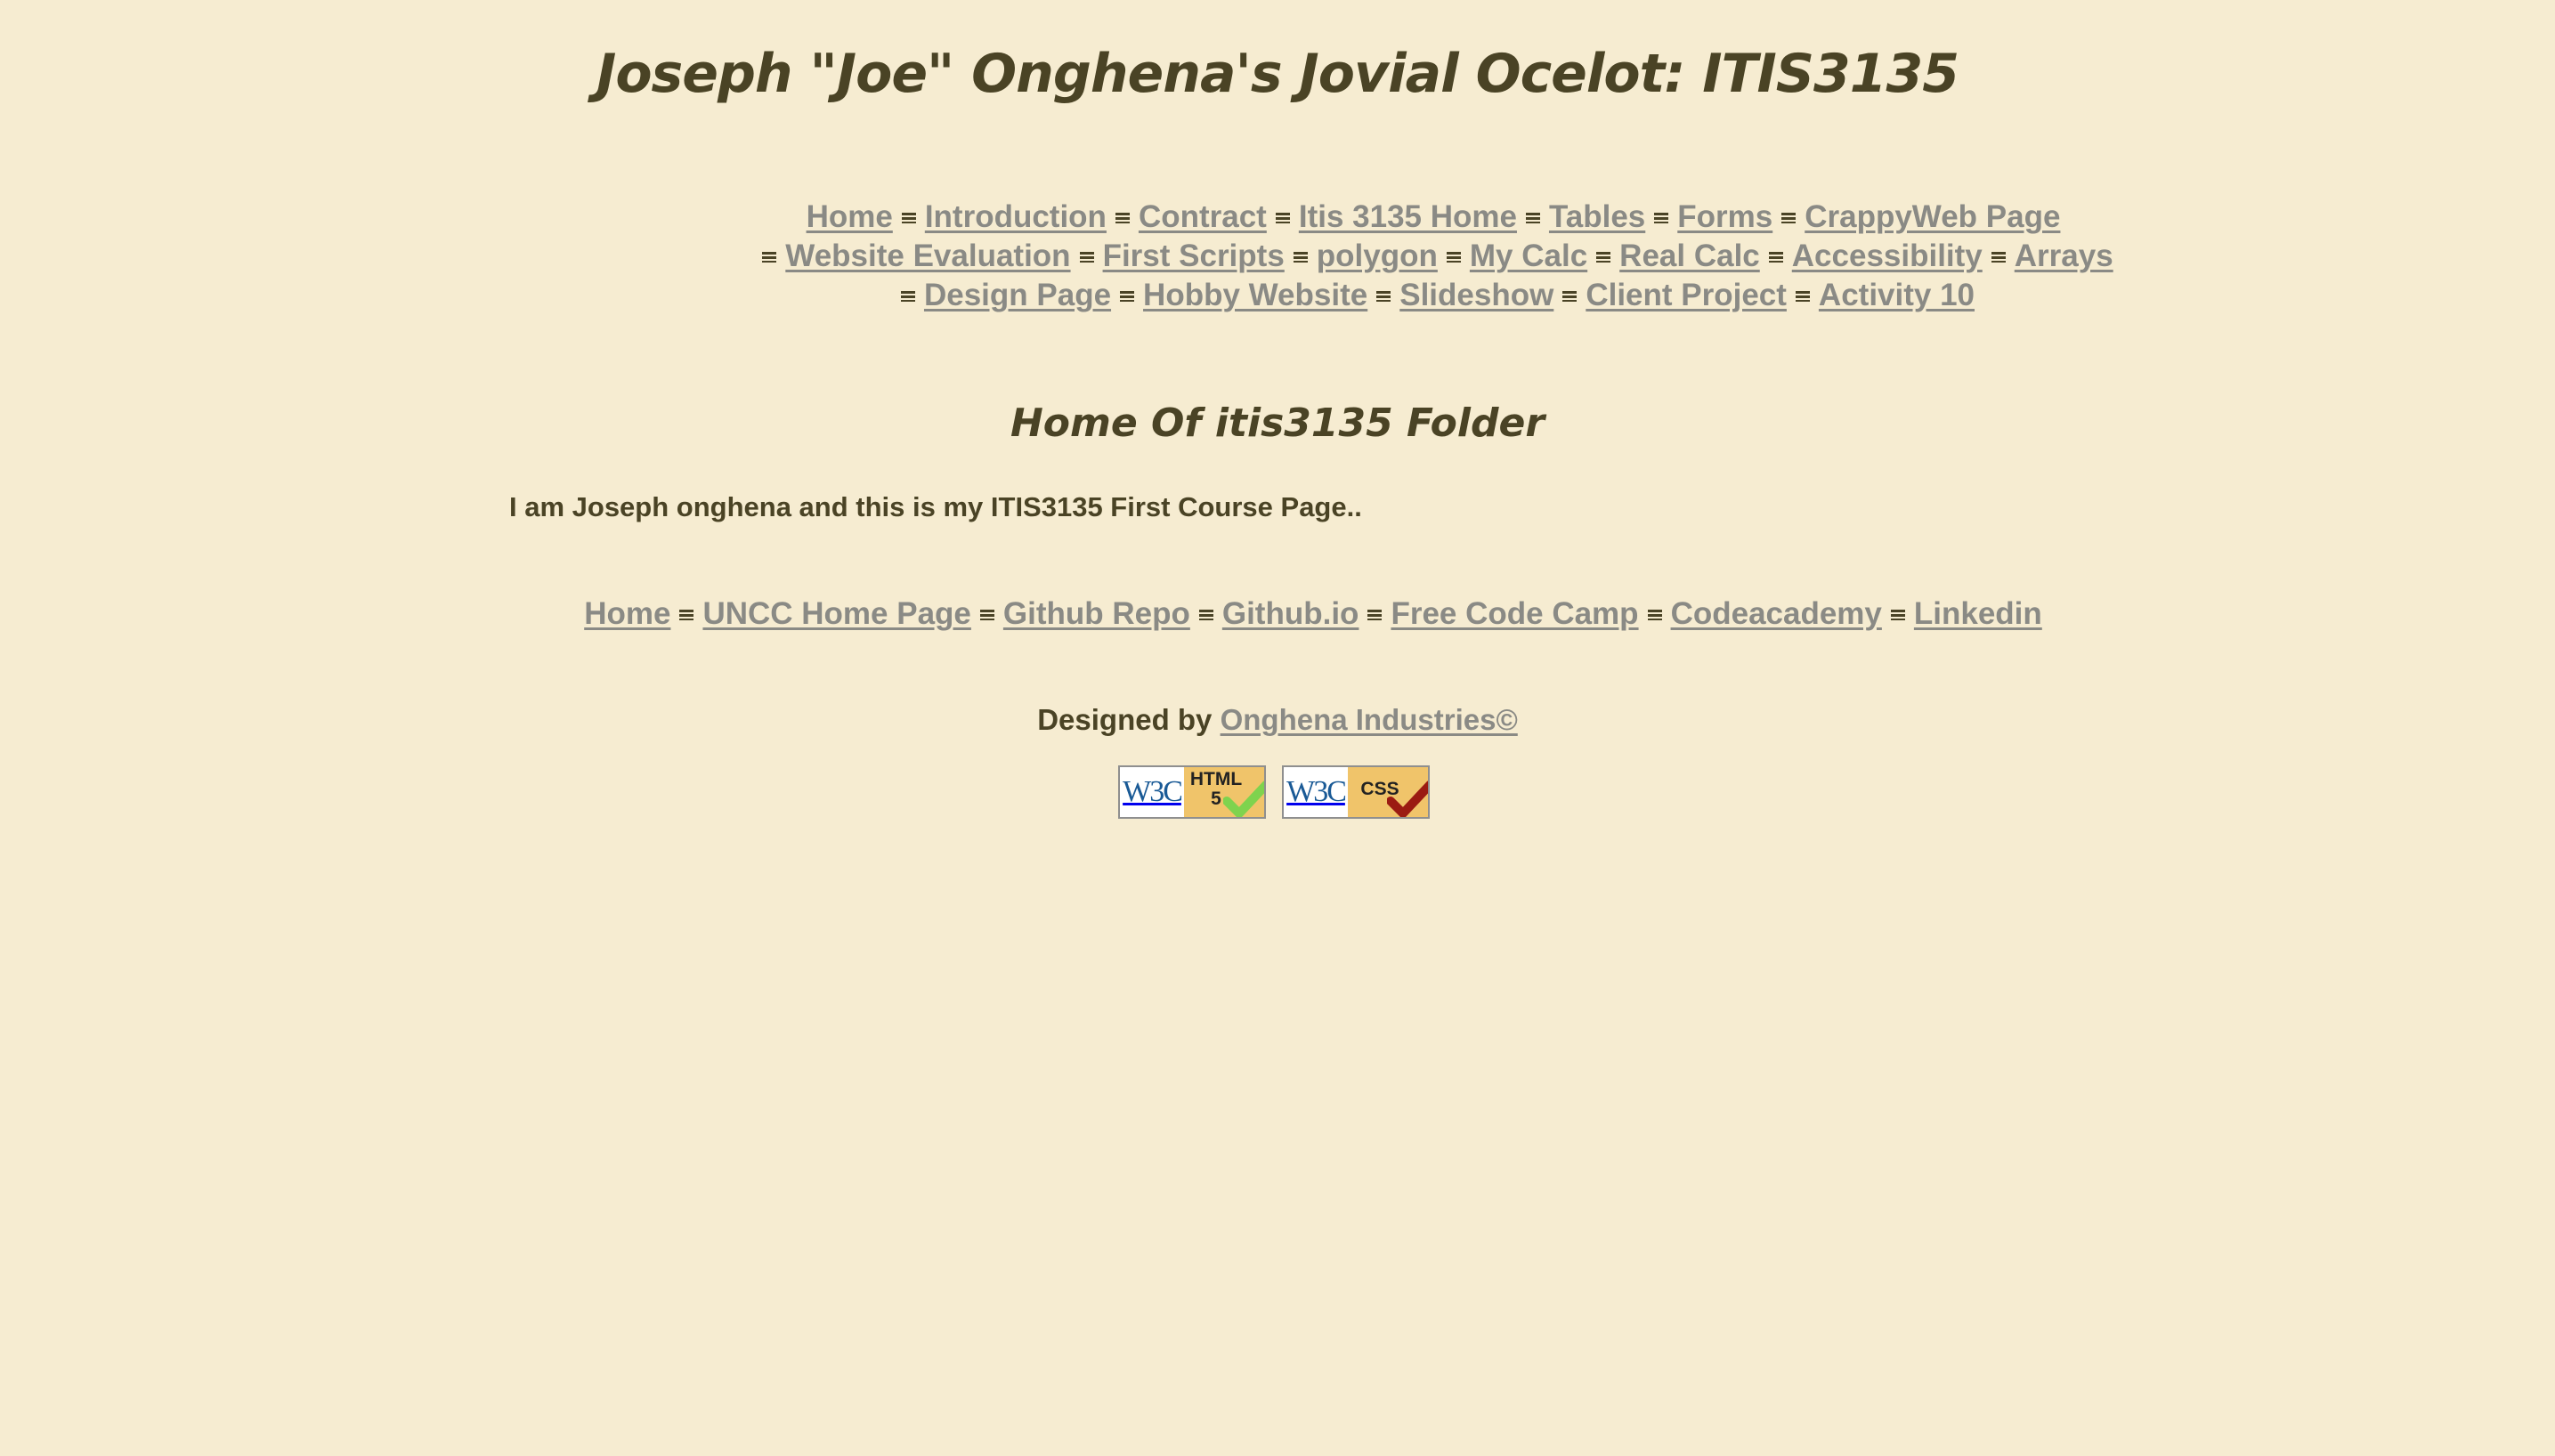 The image size is (2555, 1456). Describe the element at coordinates (1290, 613) in the screenshot. I see `footer-link-github-io: Github.io` at that location.